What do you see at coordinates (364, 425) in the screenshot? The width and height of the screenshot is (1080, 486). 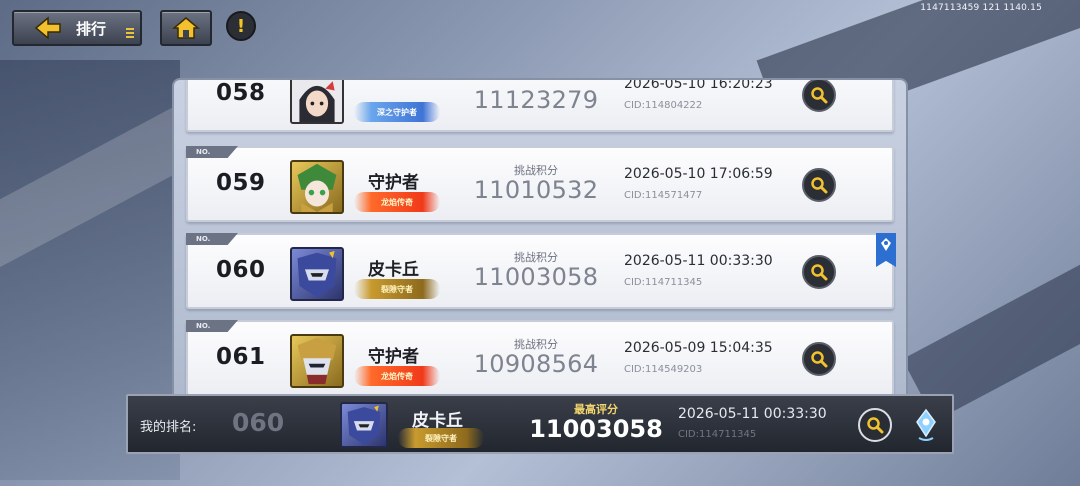 I see `my-avatar` at bounding box center [364, 425].